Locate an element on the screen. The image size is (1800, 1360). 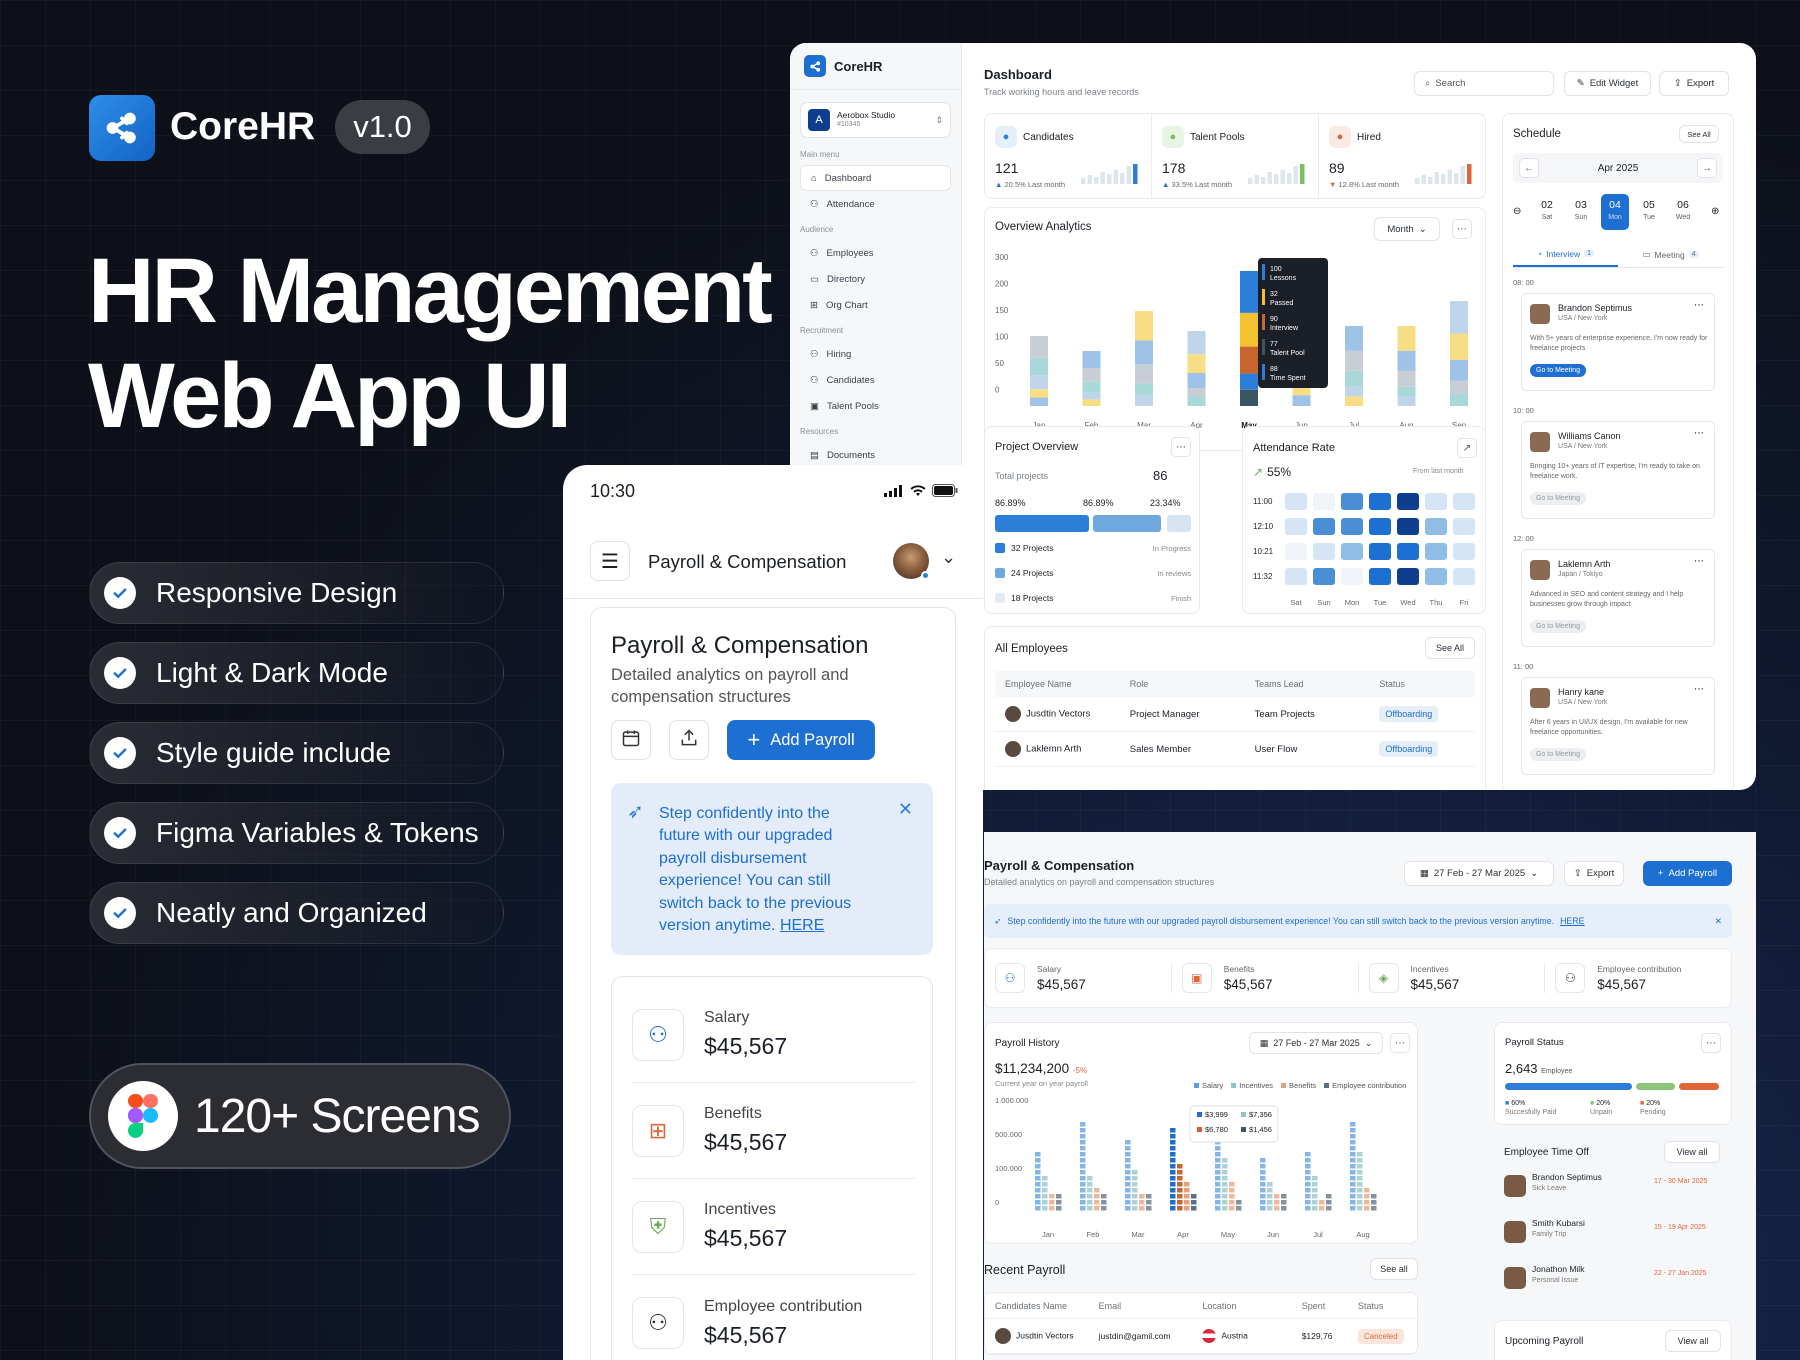
tab-interview: ◔ Interview 1 is located at coordinates (1565, 254).